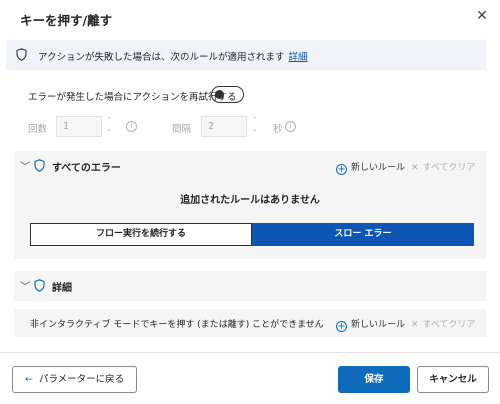 The height and width of the screenshot is (404, 500). Describe the element at coordinates (182, 129) in the screenshot. I see `interval-label: 間隔` at that location.